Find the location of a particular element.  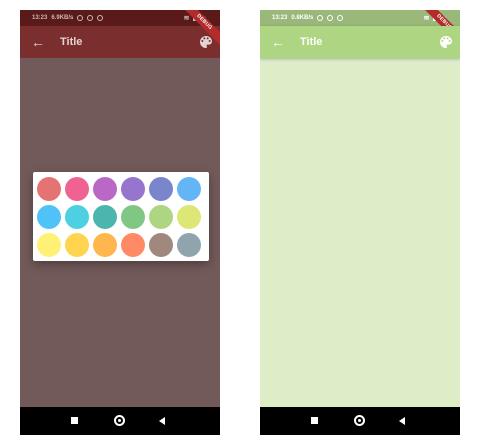

color-swatch-grid is located at coordinates (119, 217).